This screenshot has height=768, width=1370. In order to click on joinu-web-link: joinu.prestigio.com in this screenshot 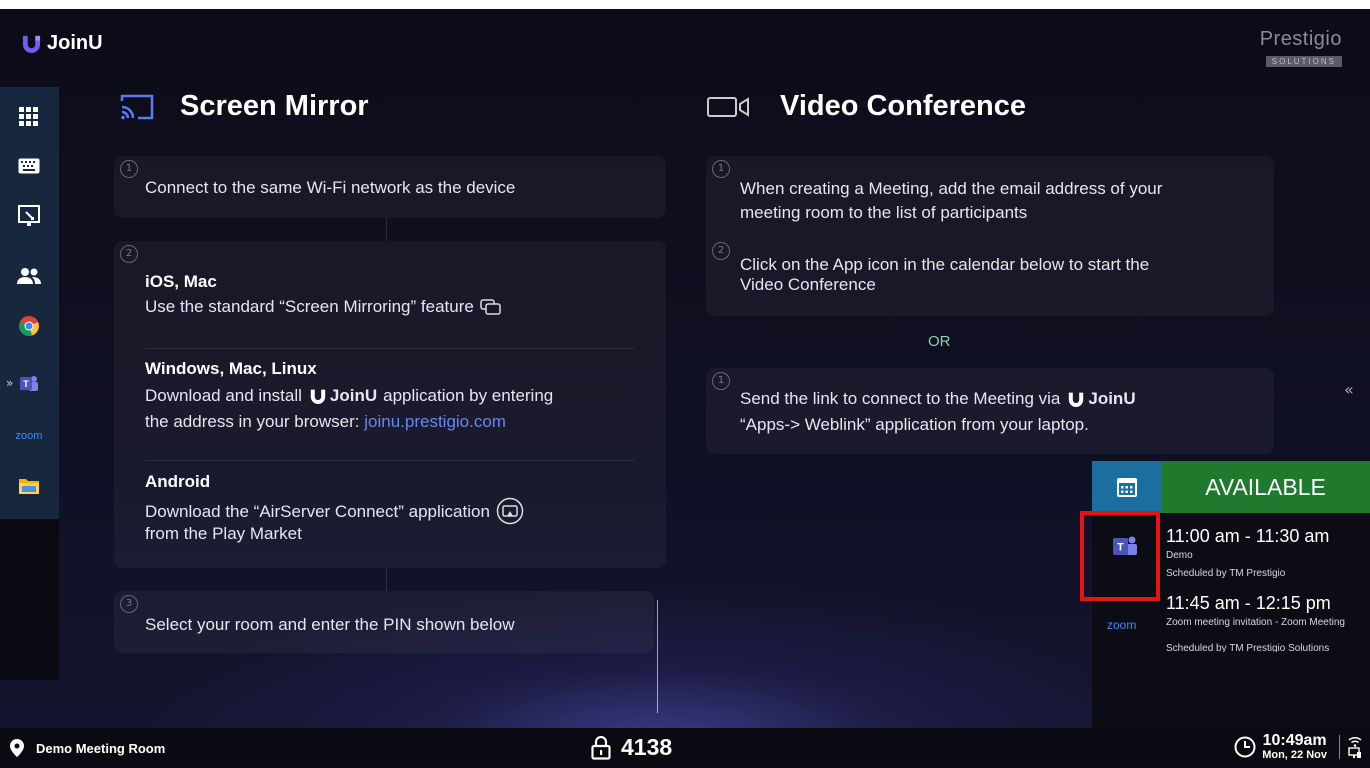, I will do `click(435, 421)`.